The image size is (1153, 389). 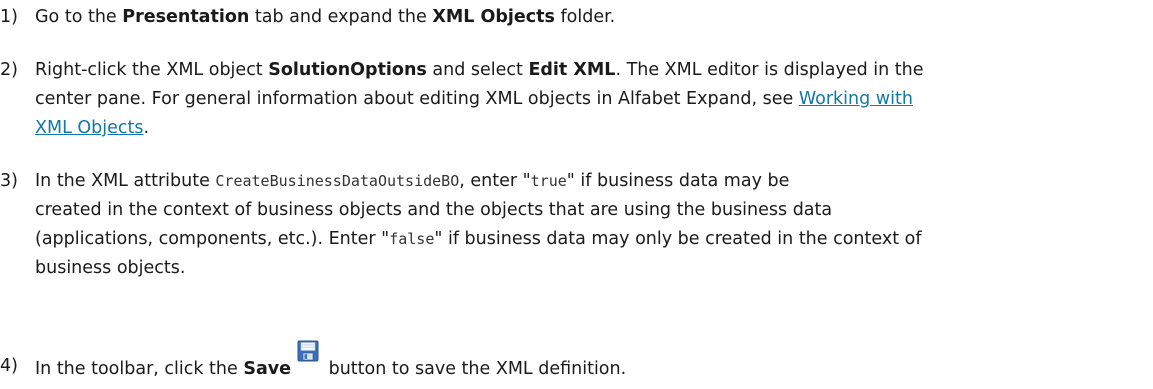 What do you see at coordinates (347, 70) in the screenshot?
I see `solution-options-object-name: SolutionOptions` at bounding box center [347, 70].